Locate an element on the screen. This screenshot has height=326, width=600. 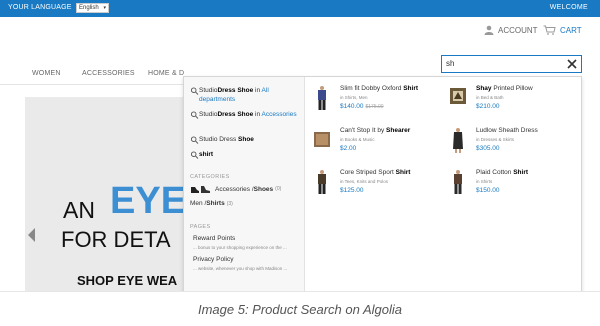
category-count: (0) is located at coordinates (278, 189).